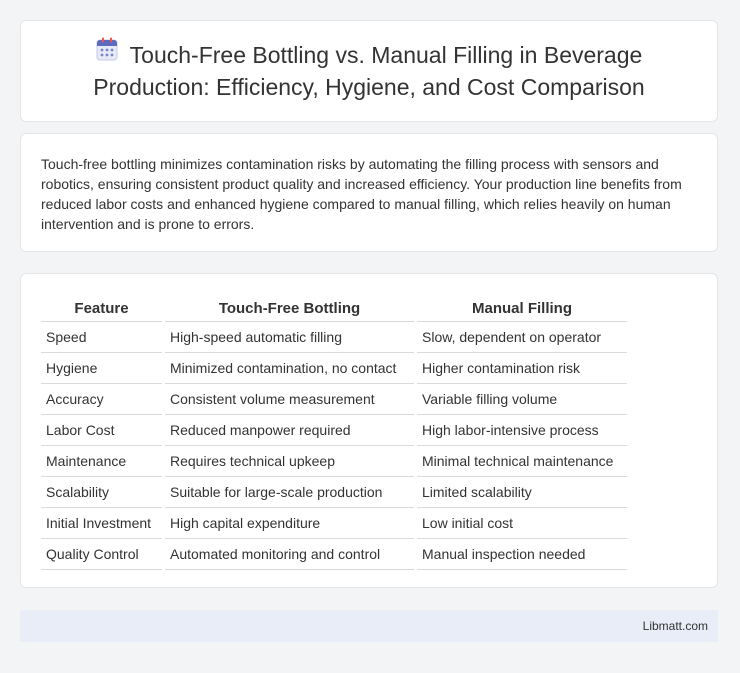 The image size is (740, 673). I want to click on cell-manual: Higher contamination risk, so click(522, 368).